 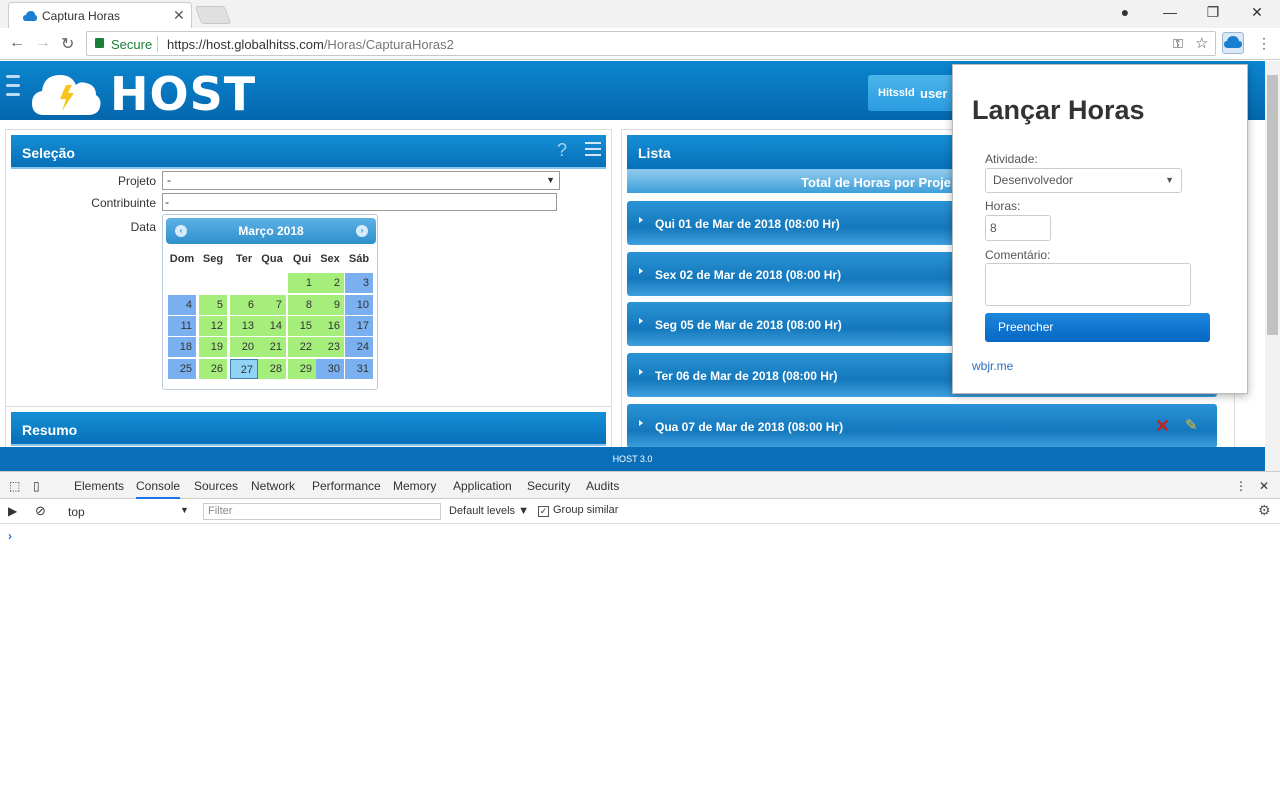 What do you see at coordinates (362, 231) in the screenshot?
I see `next-month-icon: ›` at bounding box center [362, 231].